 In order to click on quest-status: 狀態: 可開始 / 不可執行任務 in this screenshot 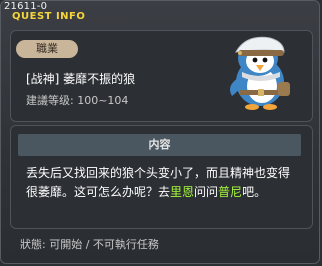, I will do `click(89, 244)`.